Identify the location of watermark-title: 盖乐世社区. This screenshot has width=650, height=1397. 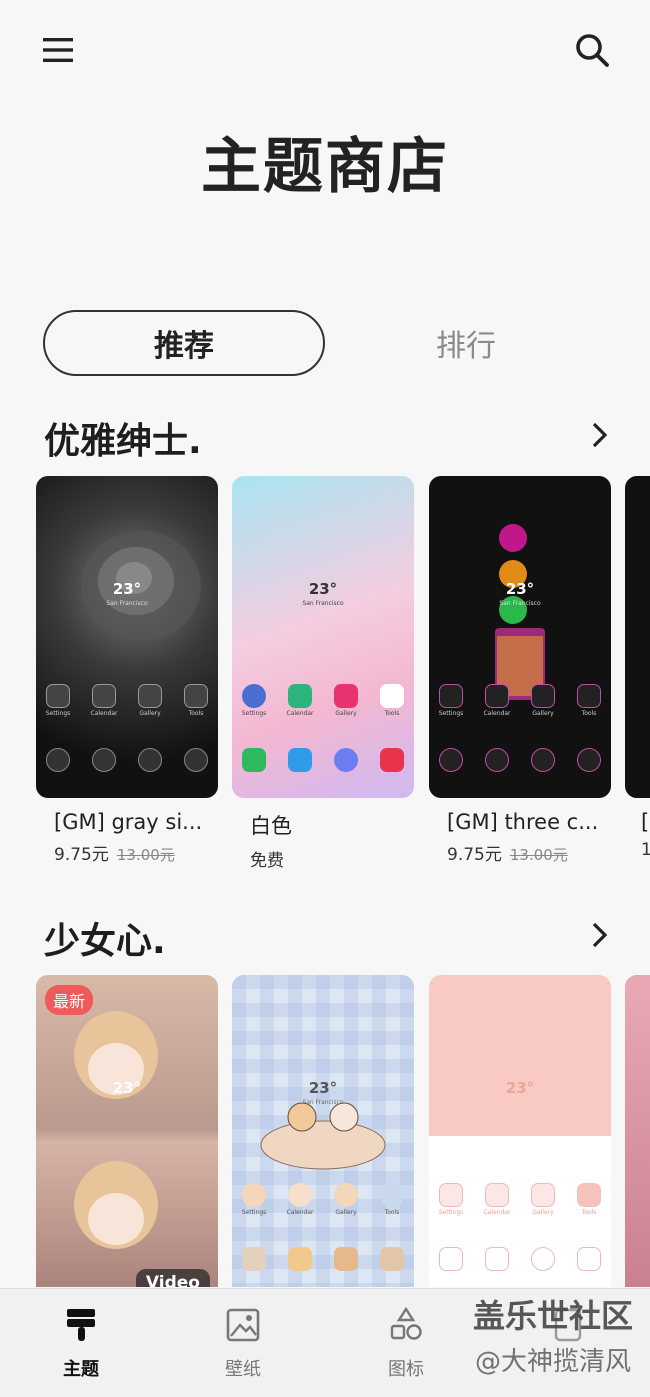
(552, 1316).